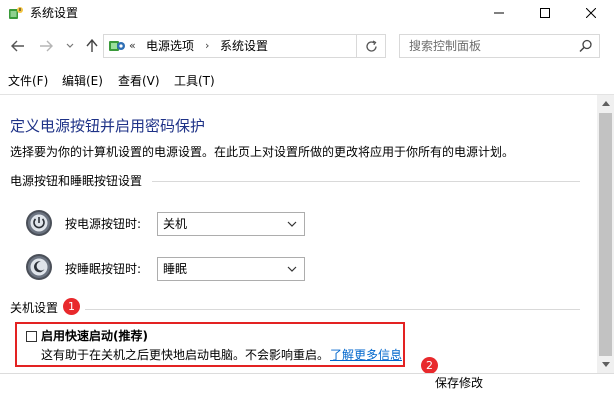 The height and width of the screenshot is (416, 614). What do you see at coordinates (445, 46) in the screenshot?
I see `search-placeholder: 搜索控制面板` at bounding box center [445, 46].